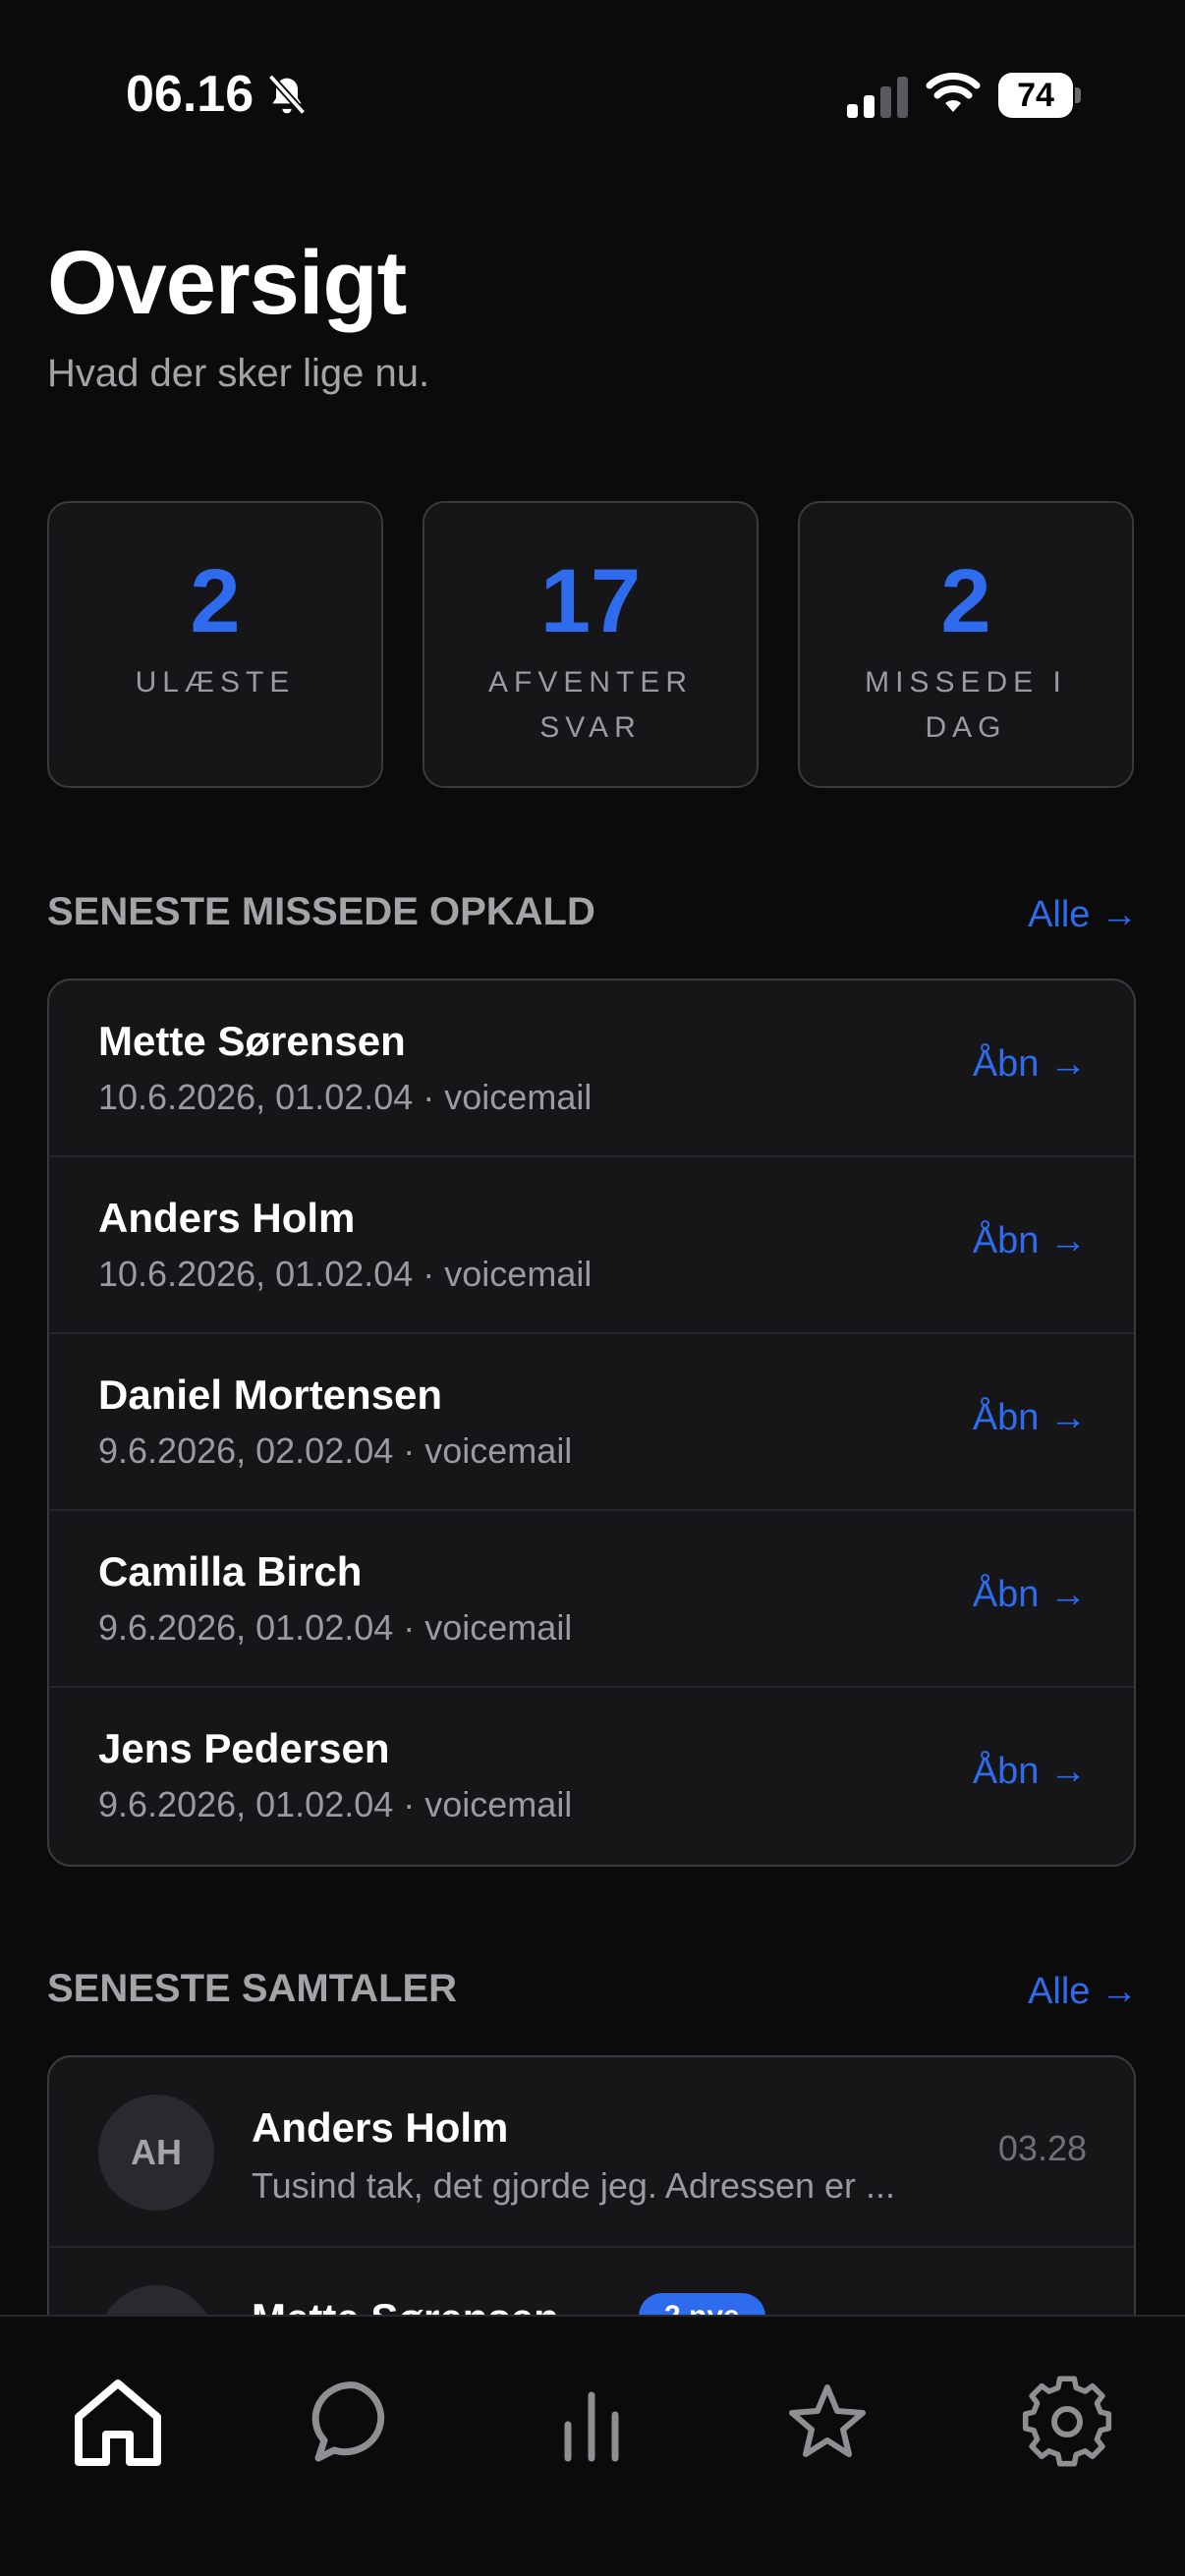 The image size is (1185, 2576). I want to click on caller-name: Camilla Birch, so click(231, 1571).